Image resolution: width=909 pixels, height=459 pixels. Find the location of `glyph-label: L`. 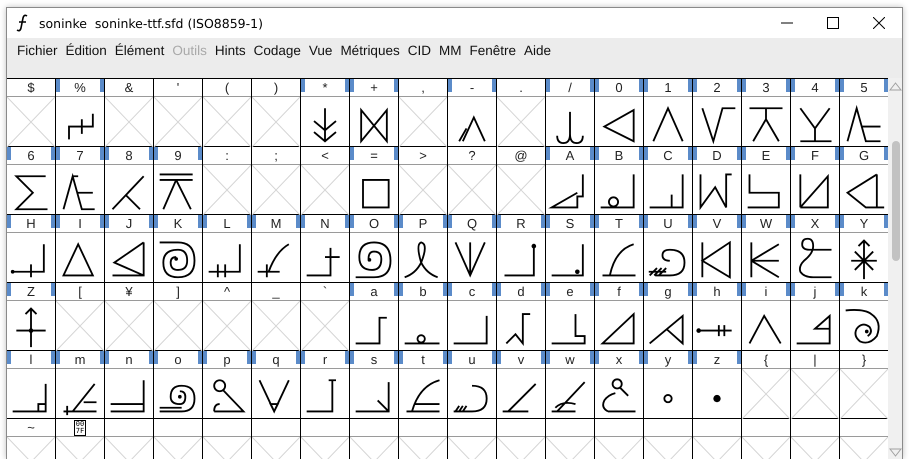

glyph-label: L is located at coordinates (227, 223).